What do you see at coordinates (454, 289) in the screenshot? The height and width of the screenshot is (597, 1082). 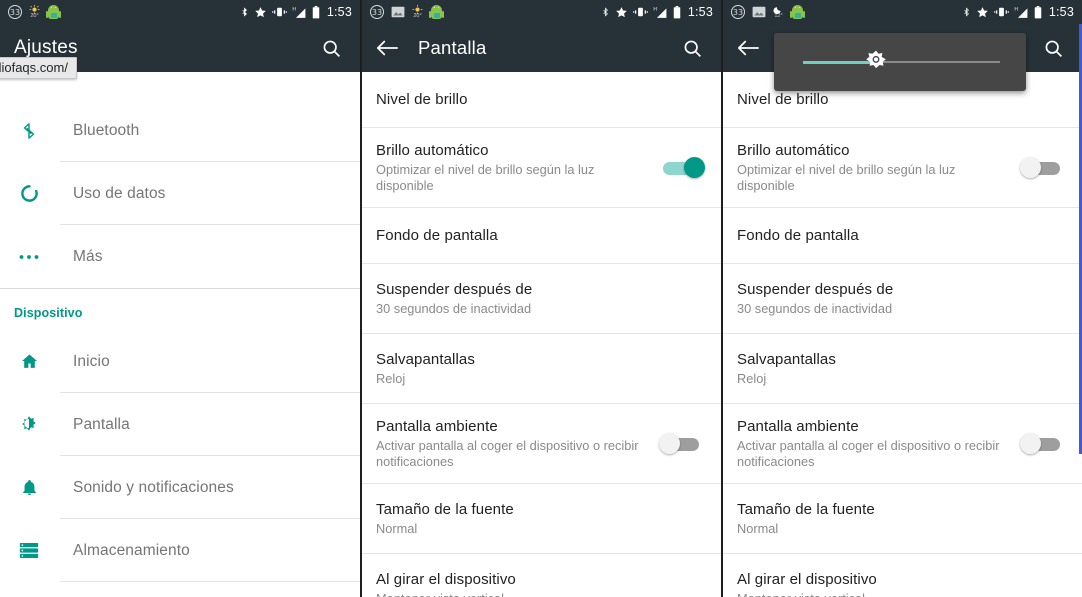 I see `setting-title: Suspender después de` at bounding box center [454, 289].